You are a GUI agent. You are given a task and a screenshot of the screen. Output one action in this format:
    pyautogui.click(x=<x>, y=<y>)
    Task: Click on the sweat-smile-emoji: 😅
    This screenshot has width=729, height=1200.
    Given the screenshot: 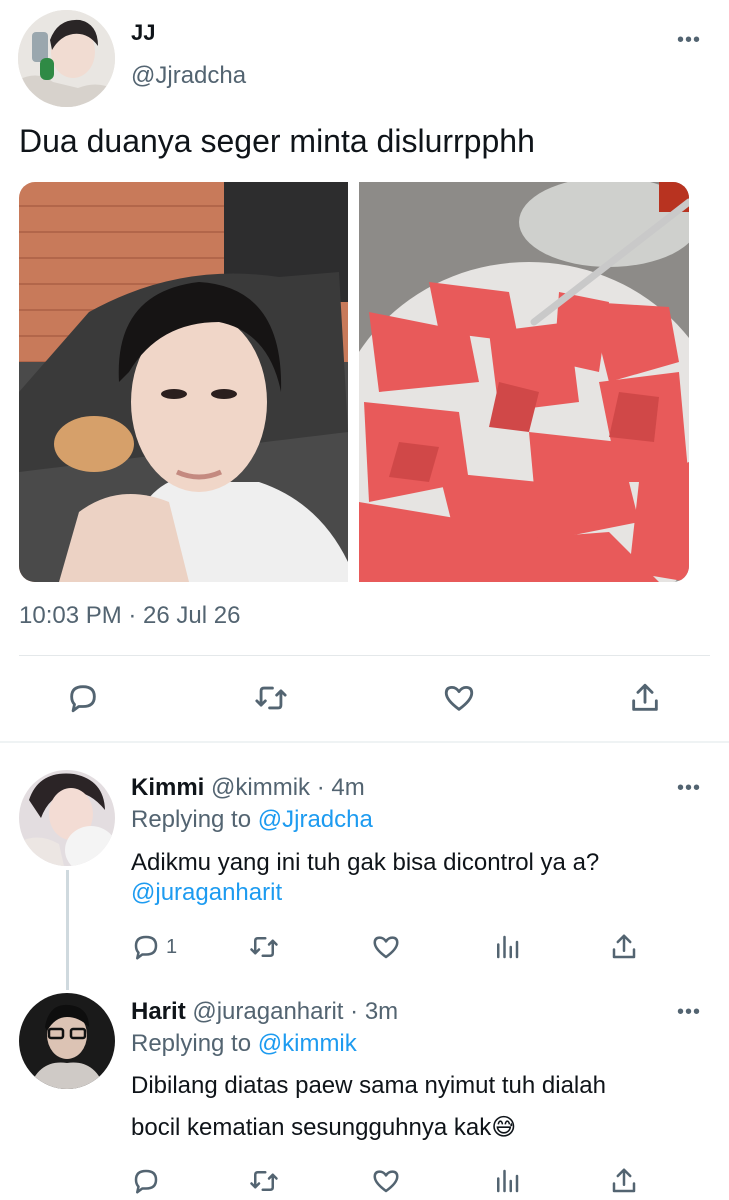 What is the action you would take?
    pyautogui.click(x=504, y=1127)
    